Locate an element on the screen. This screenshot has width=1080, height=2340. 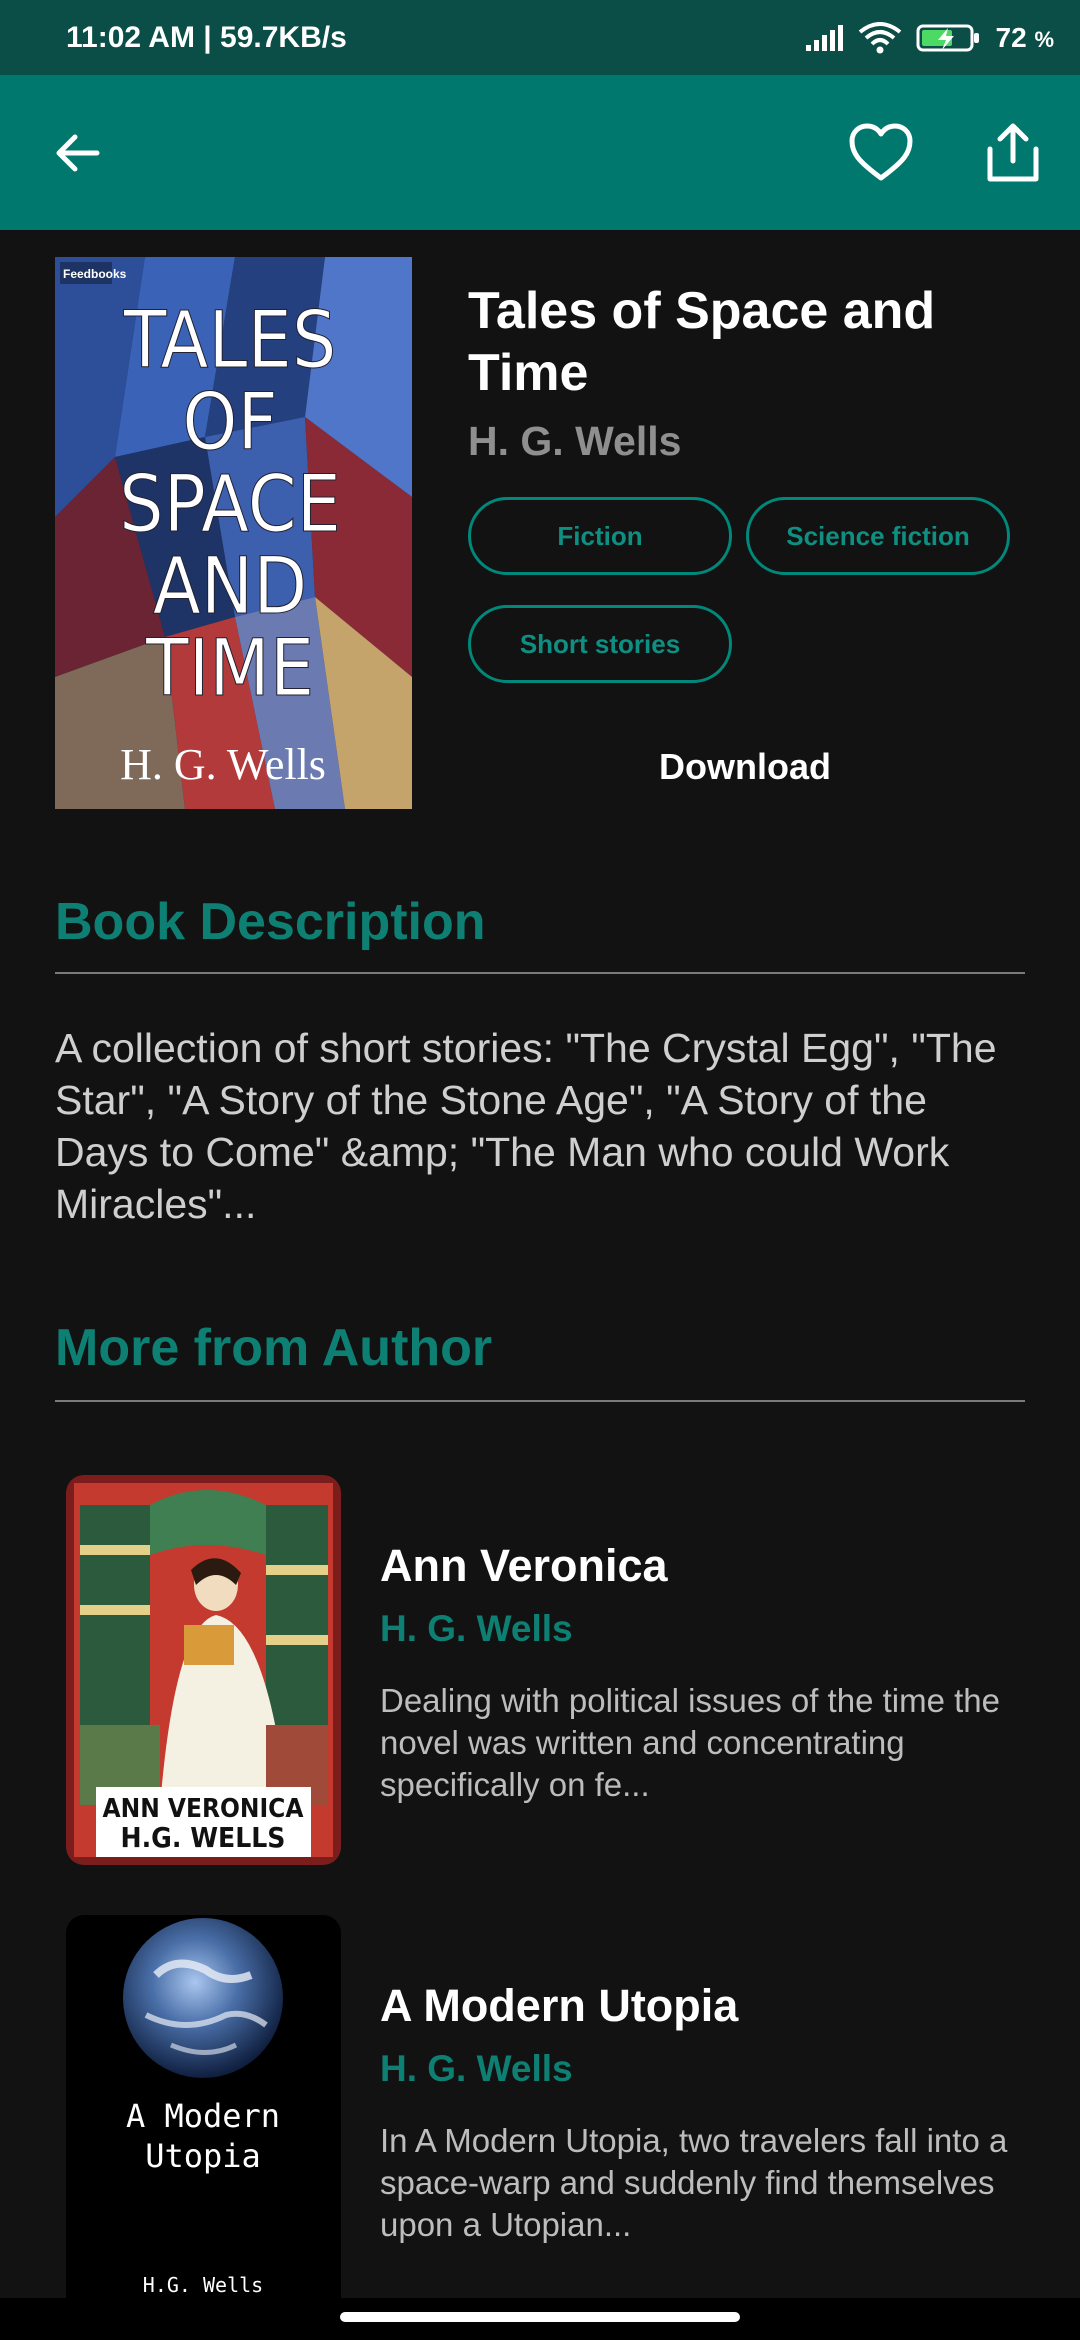
related-book-cover: ANN VERONICA H.G. WELLS is located at coordinates (203, 1670).